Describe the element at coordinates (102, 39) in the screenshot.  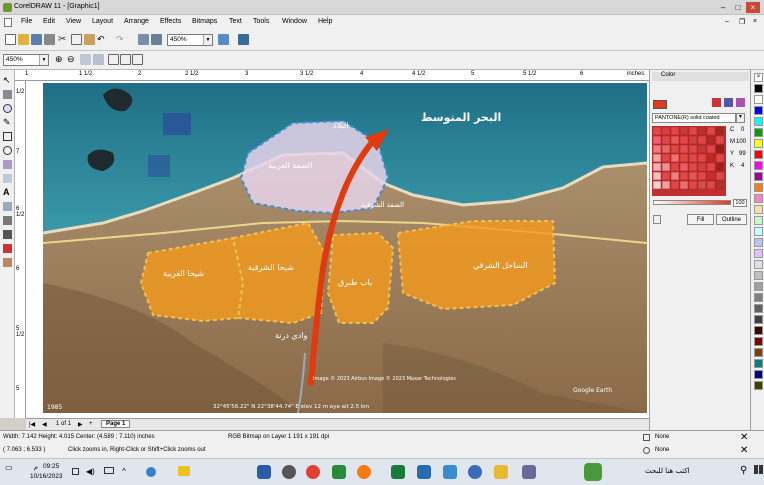
I see `undo-icon: ↶` at that location.